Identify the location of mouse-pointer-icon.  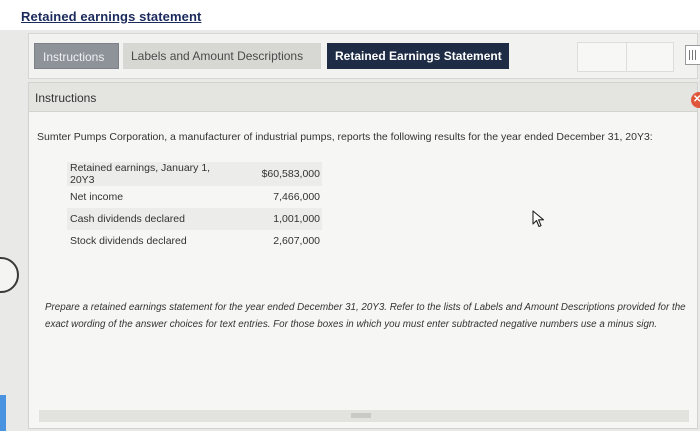
(538, 219).